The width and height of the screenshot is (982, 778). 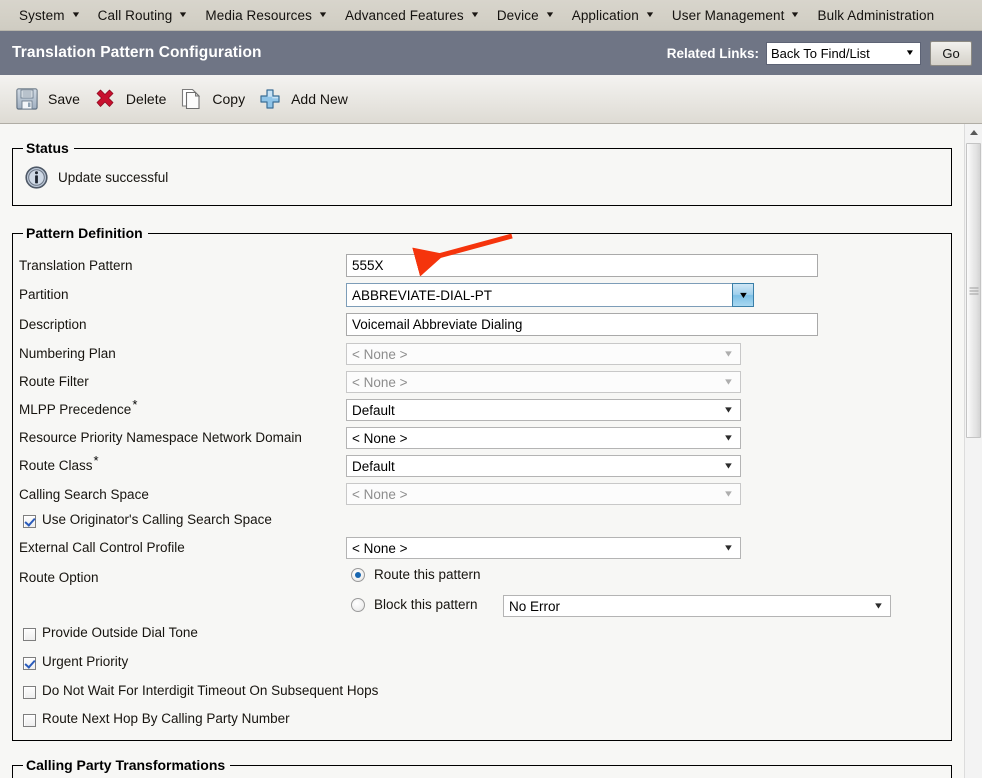 I want to click on block-this-pattern-radio, so click(x=358, y=605).